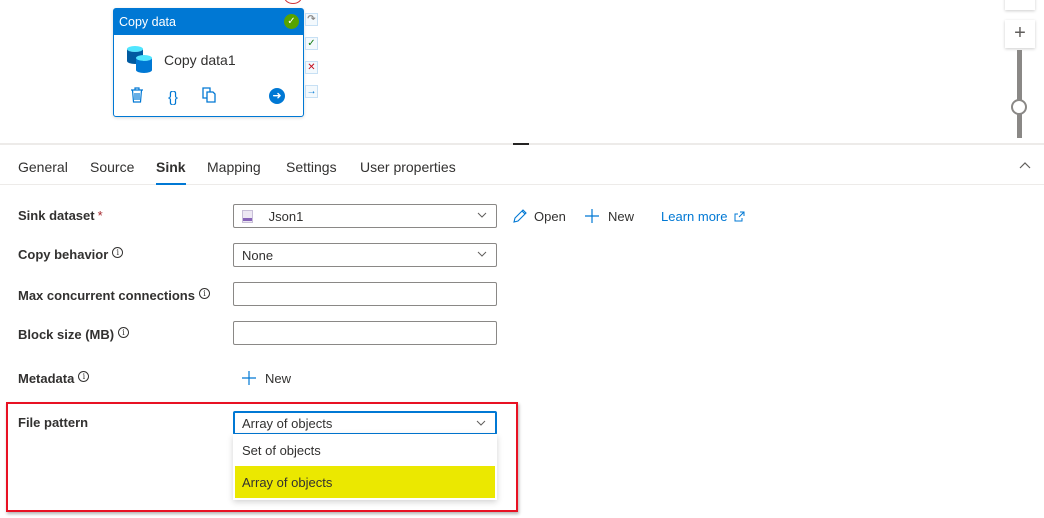  I want to click on delete-icon, so click(137, 97).